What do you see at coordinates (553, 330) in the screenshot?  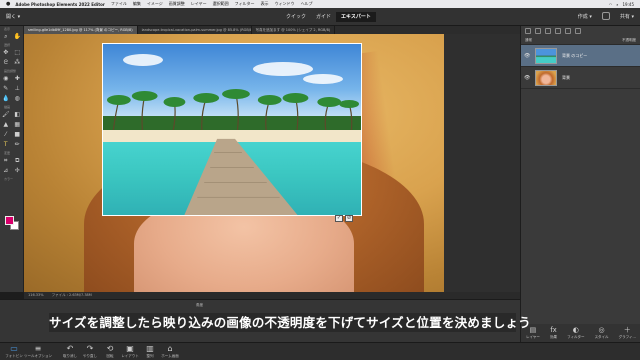 I see `fx-icon: fx` at bounding box center [553, 330].